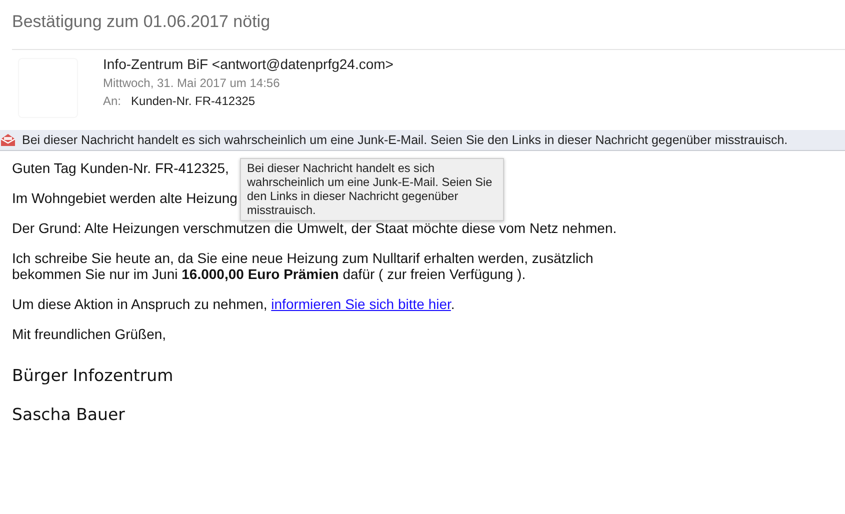 This screenshot has height=514, width=845. I want to click on paragraph: Guten Tag Kunden-Nr. FR-412325,, so click(120, 168).